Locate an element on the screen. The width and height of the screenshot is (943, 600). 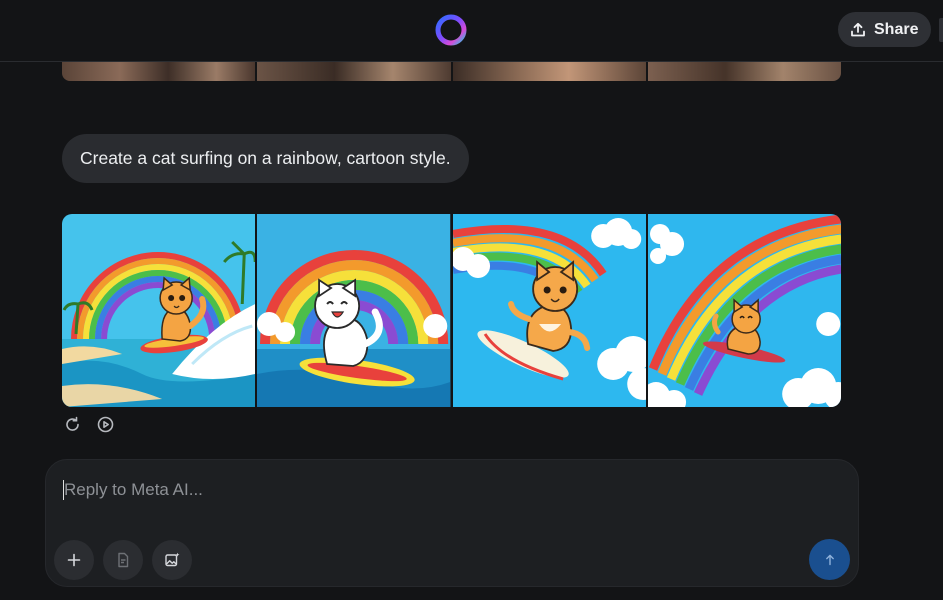
share-label: Share is located at coordinates (896, 29).